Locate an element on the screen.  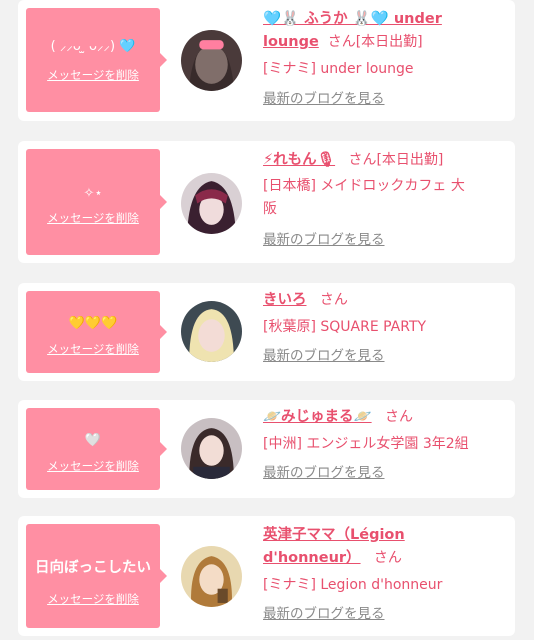
cast-info: 🪐みじゅまる🪐 さん [中洲] エンジェル女学園 3年2組 最新のブログを見る is located at coordinates (385, 445).